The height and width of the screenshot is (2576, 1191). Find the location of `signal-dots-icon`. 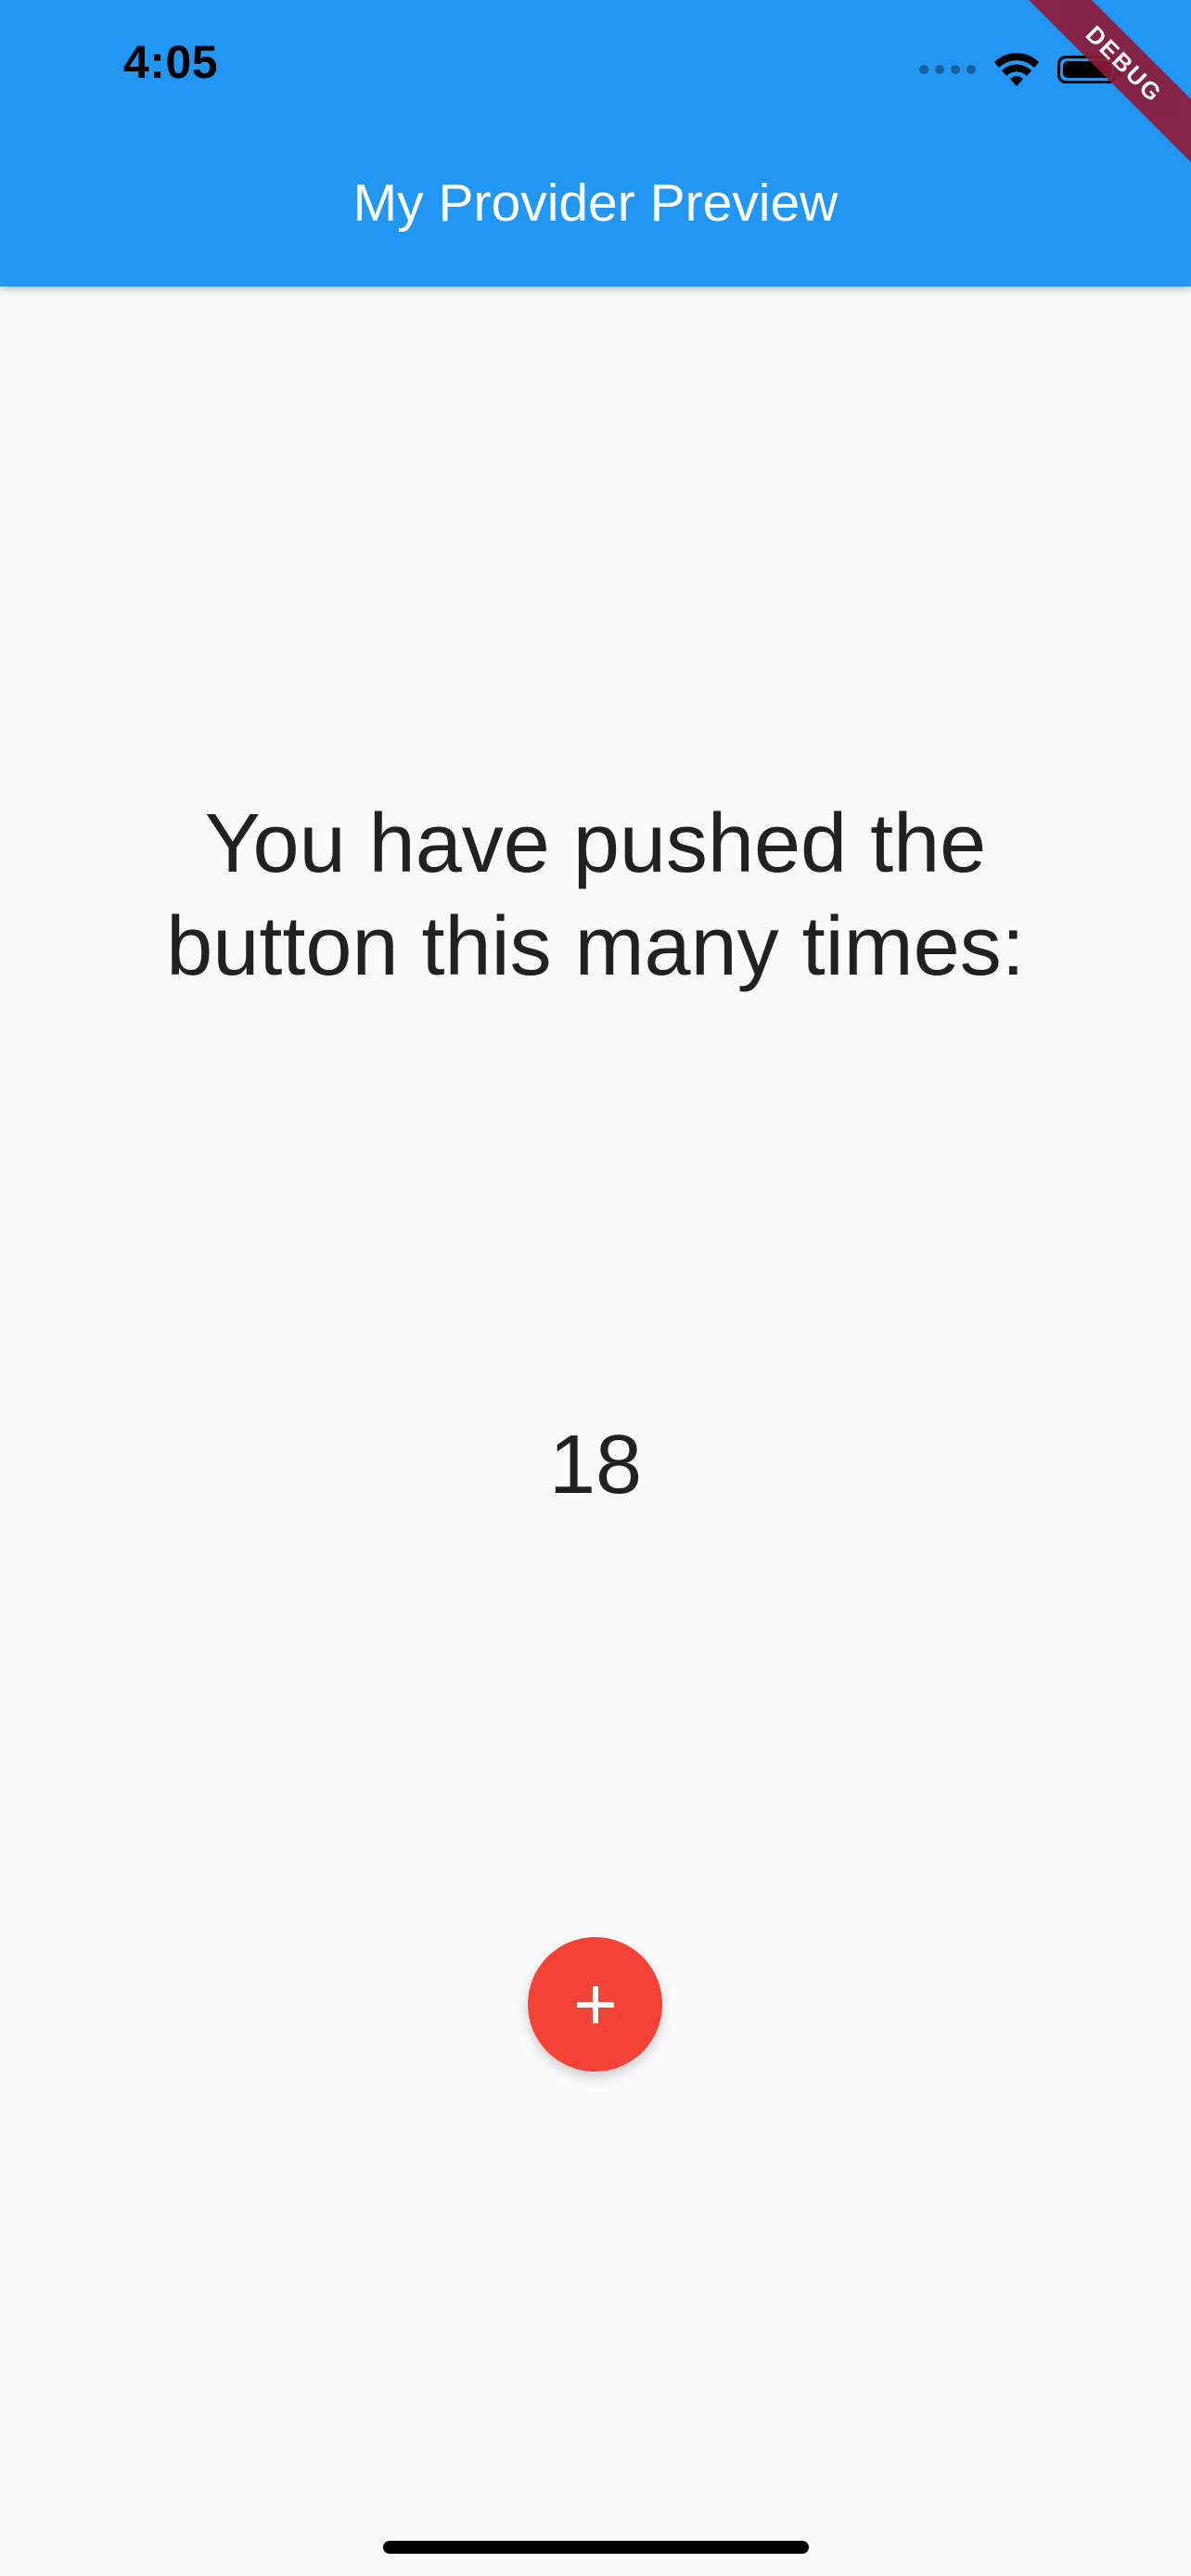

signal-dots-icon is located at coordinates (947, 69).